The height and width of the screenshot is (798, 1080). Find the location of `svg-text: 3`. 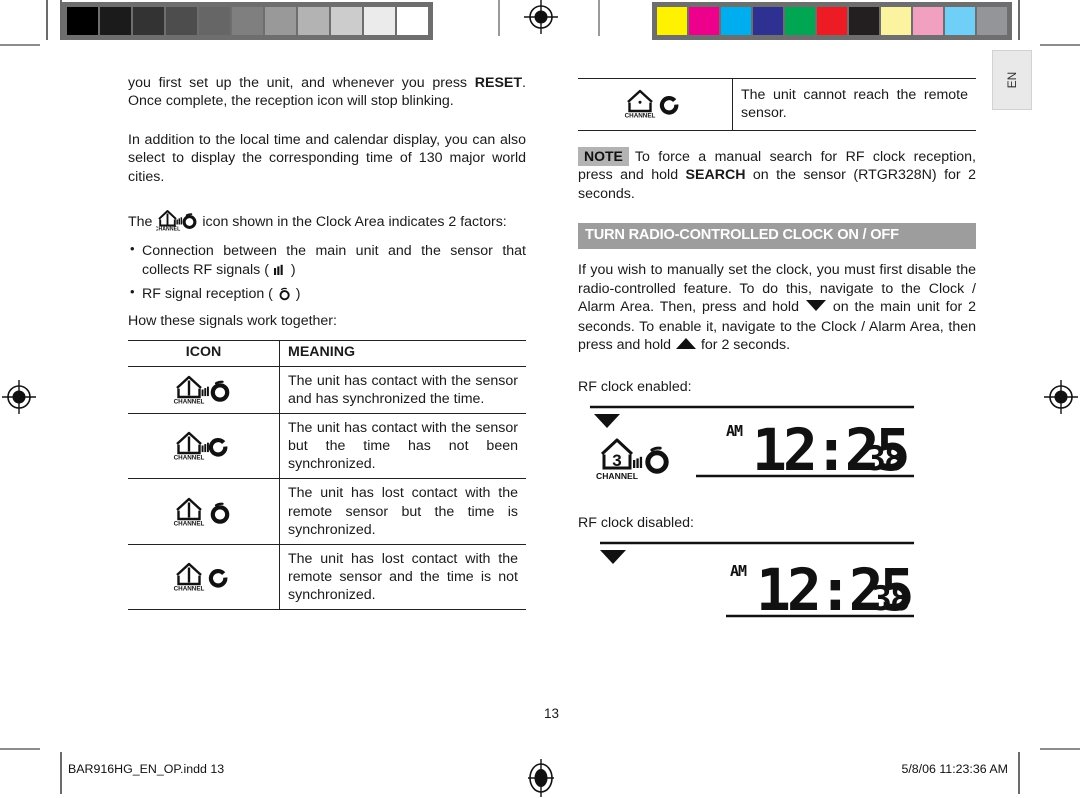

svg-text: 3 is located at coordinates (616, 460).